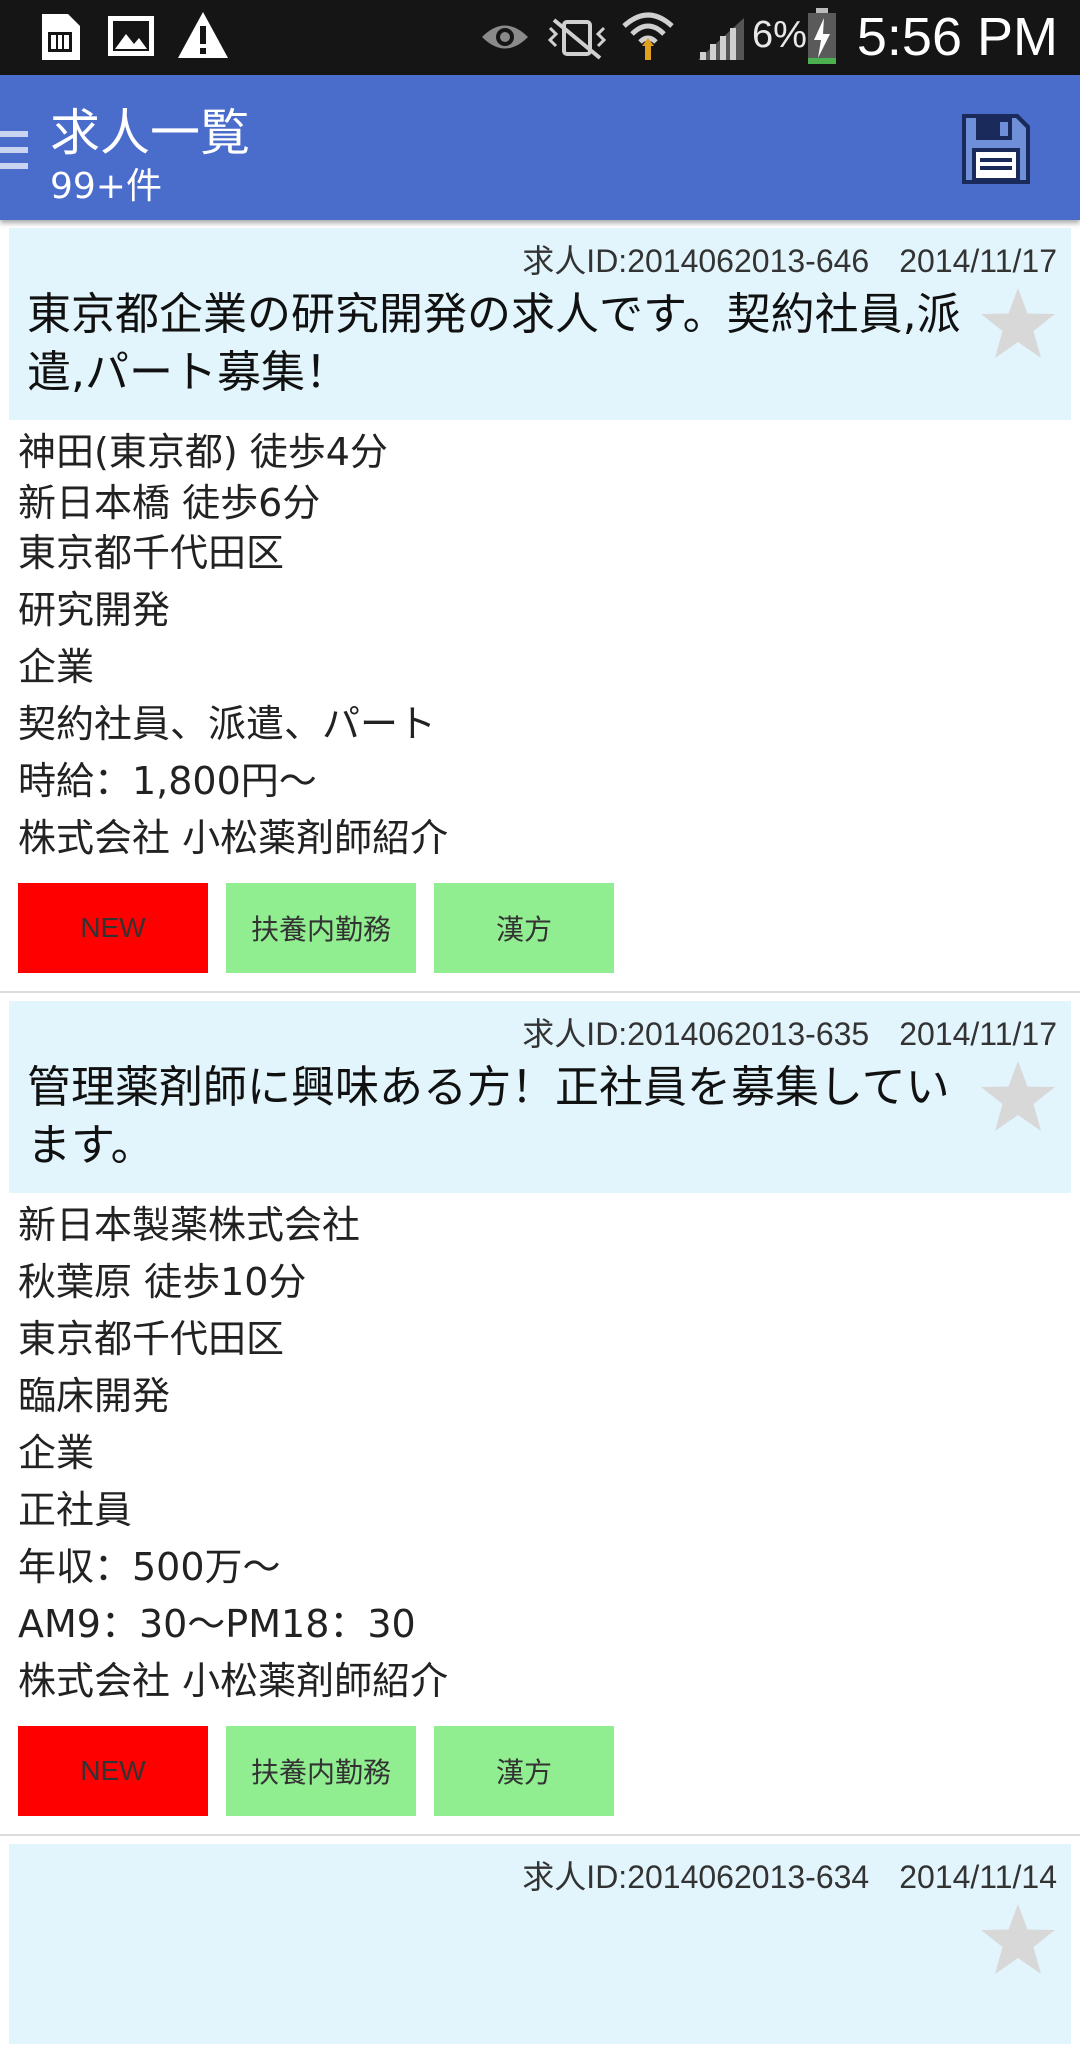  What do you see at coordinates (505, 39) in the screenshot?
I see `eye-icon` at bounding box center [505, 39].